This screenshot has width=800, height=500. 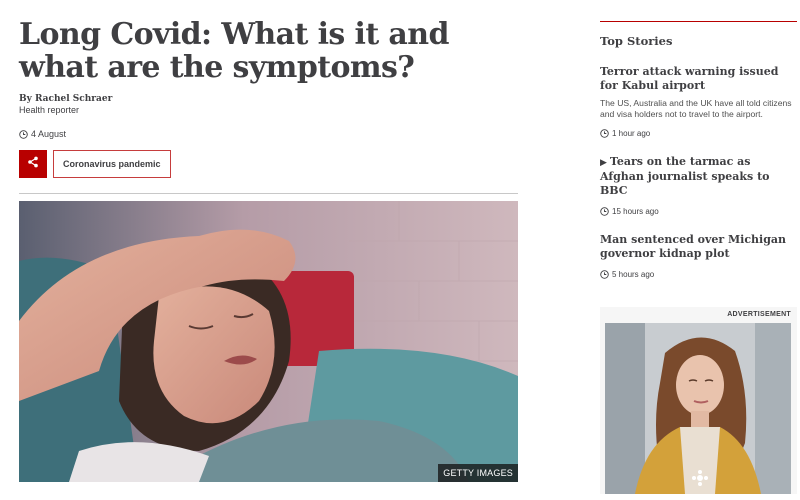 I want to click on story-time: 1 hour ago, so click(x=698, y=133).